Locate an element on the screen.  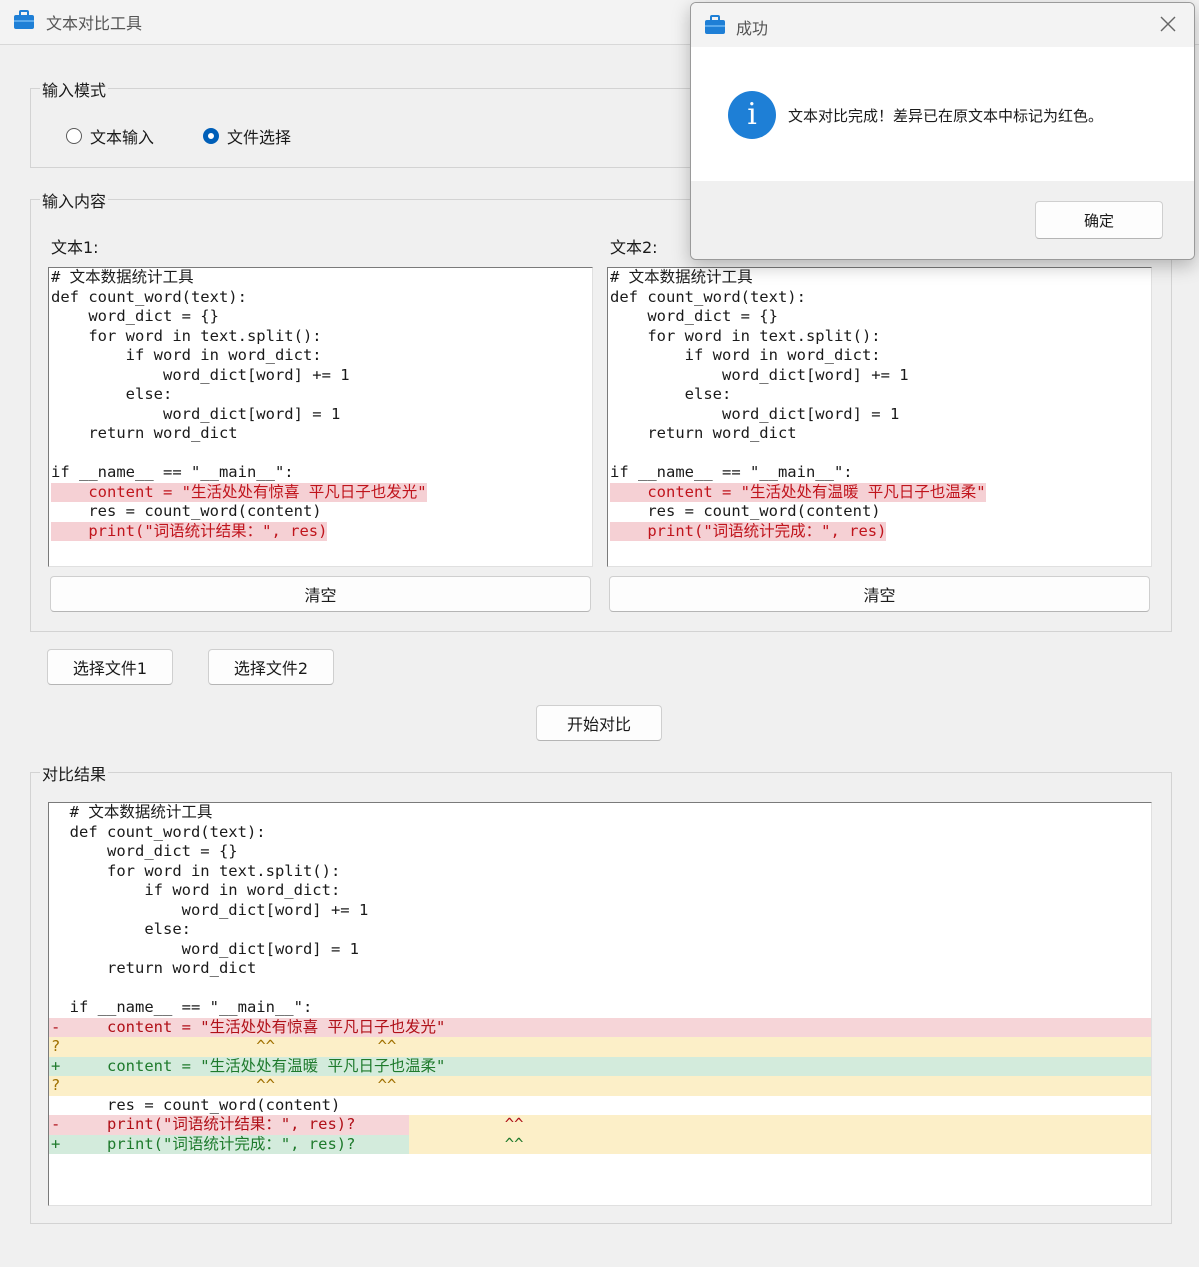
diff-highlight: content = "生活处处有惊喜 平凡日子也发光" is located at coordinates (239, 492).